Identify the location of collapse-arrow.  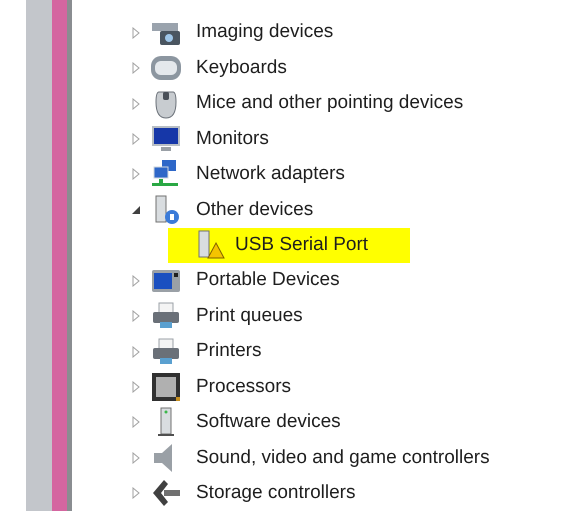
(136, 209).